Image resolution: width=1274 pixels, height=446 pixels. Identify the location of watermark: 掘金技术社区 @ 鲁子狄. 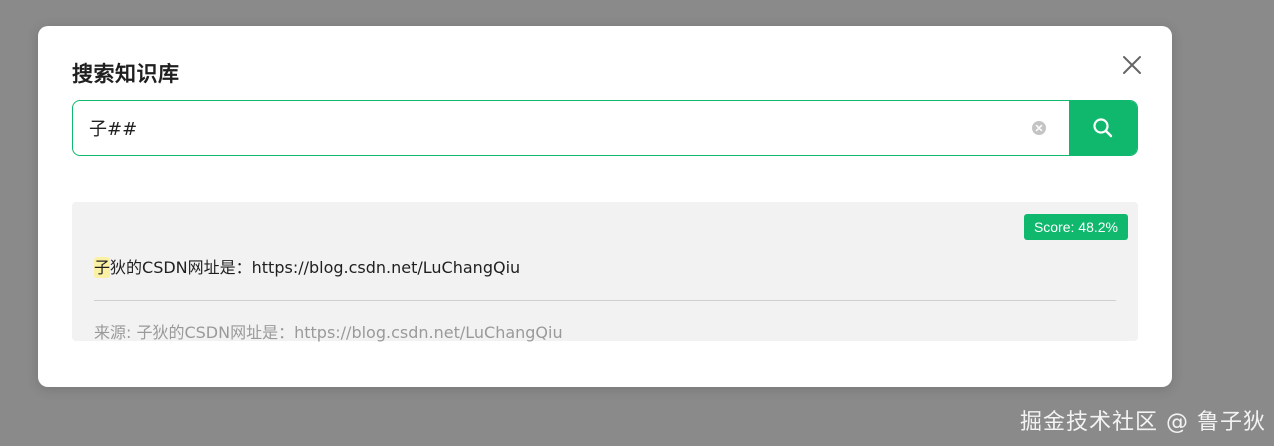
(1143, 422).